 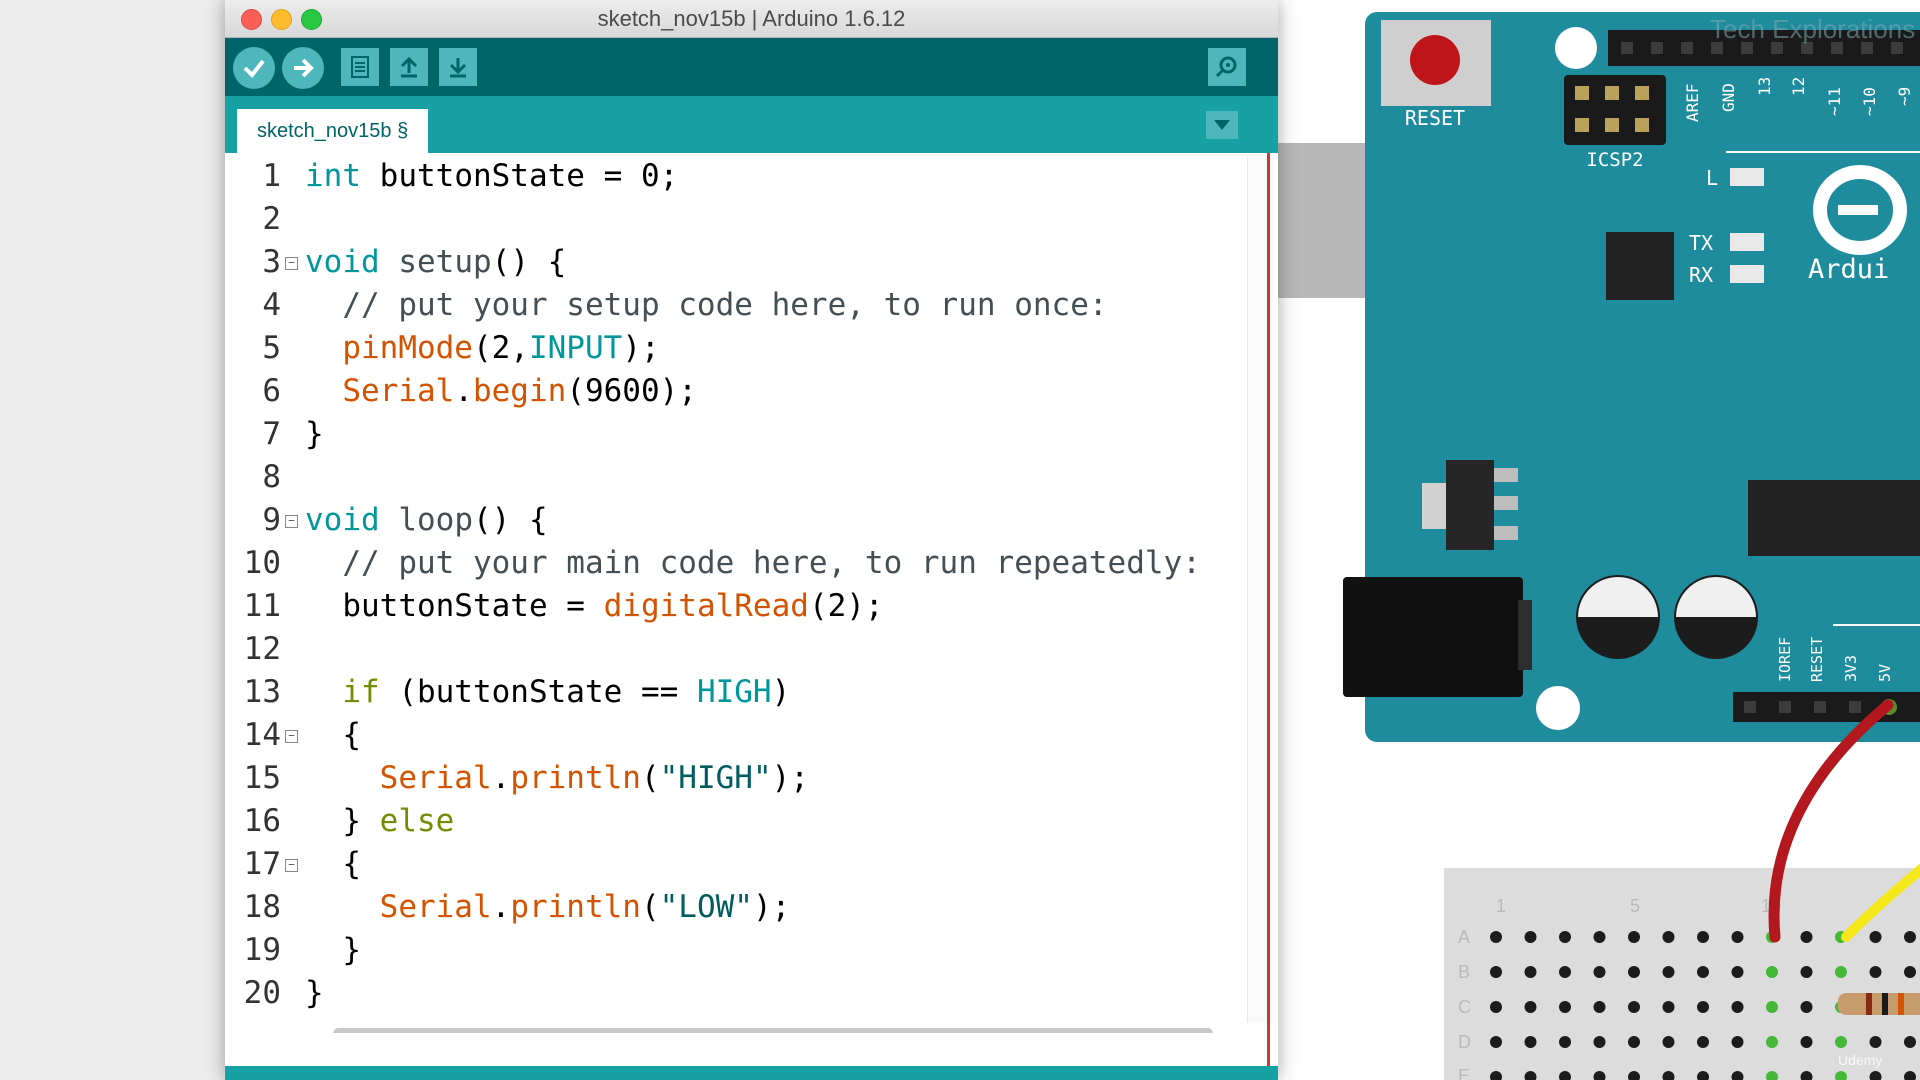 I want to click on code-line: Serial.println("HIGH");, so click(x=557, y=778).